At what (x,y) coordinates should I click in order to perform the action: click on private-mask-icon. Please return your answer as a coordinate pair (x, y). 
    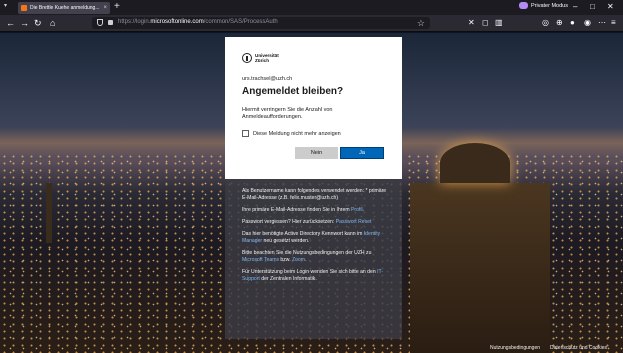
    Looking at the image, I should click on (523, 5).